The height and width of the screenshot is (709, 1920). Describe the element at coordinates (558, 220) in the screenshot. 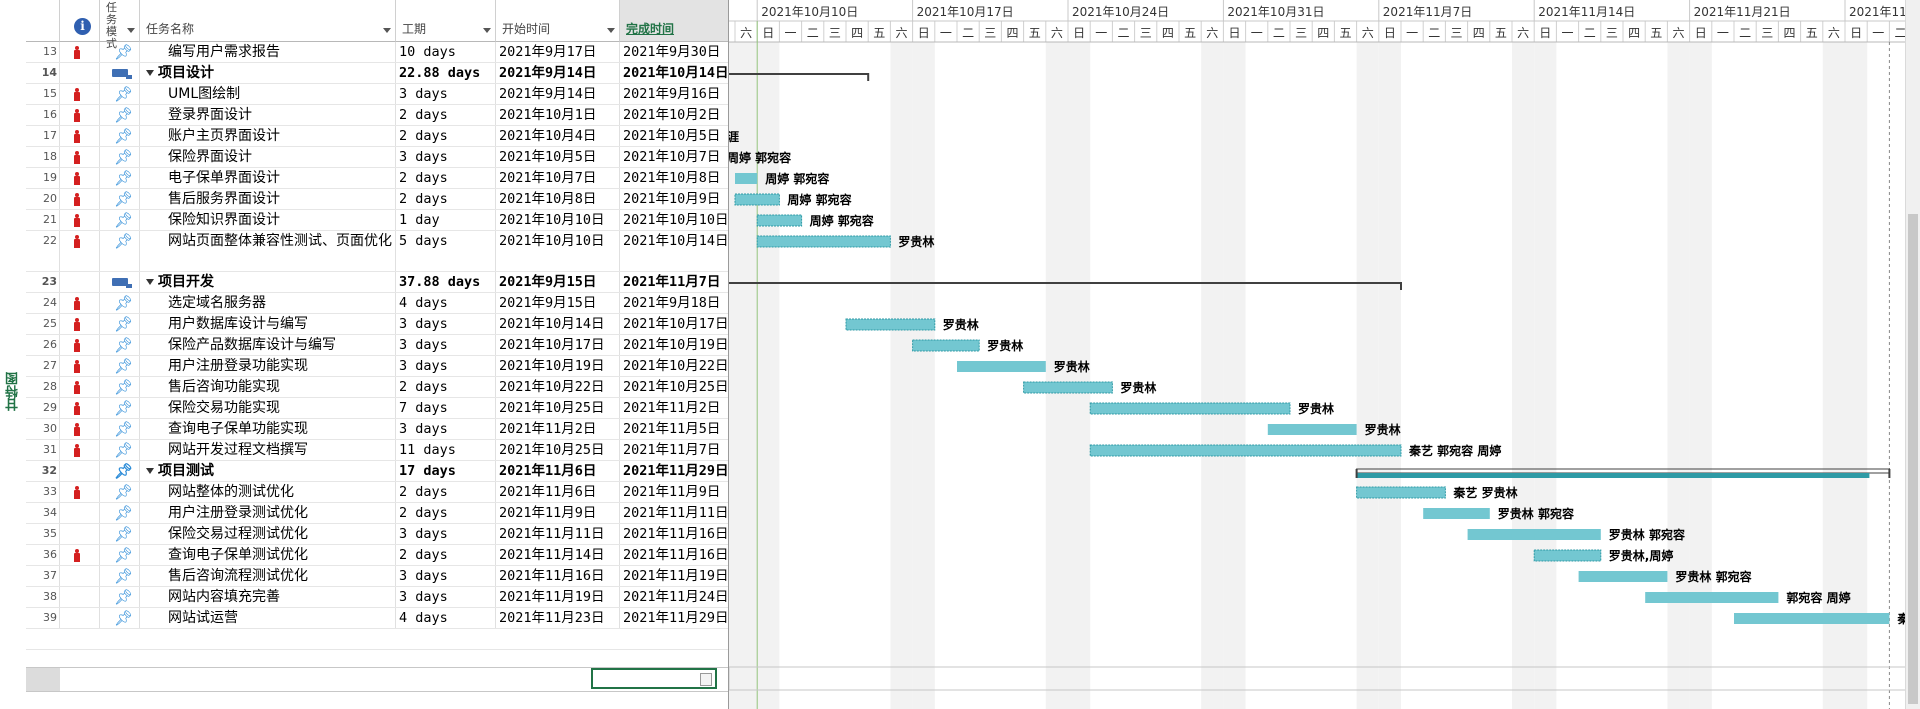

I see `start-cell: 2021年10月10日` at that location.